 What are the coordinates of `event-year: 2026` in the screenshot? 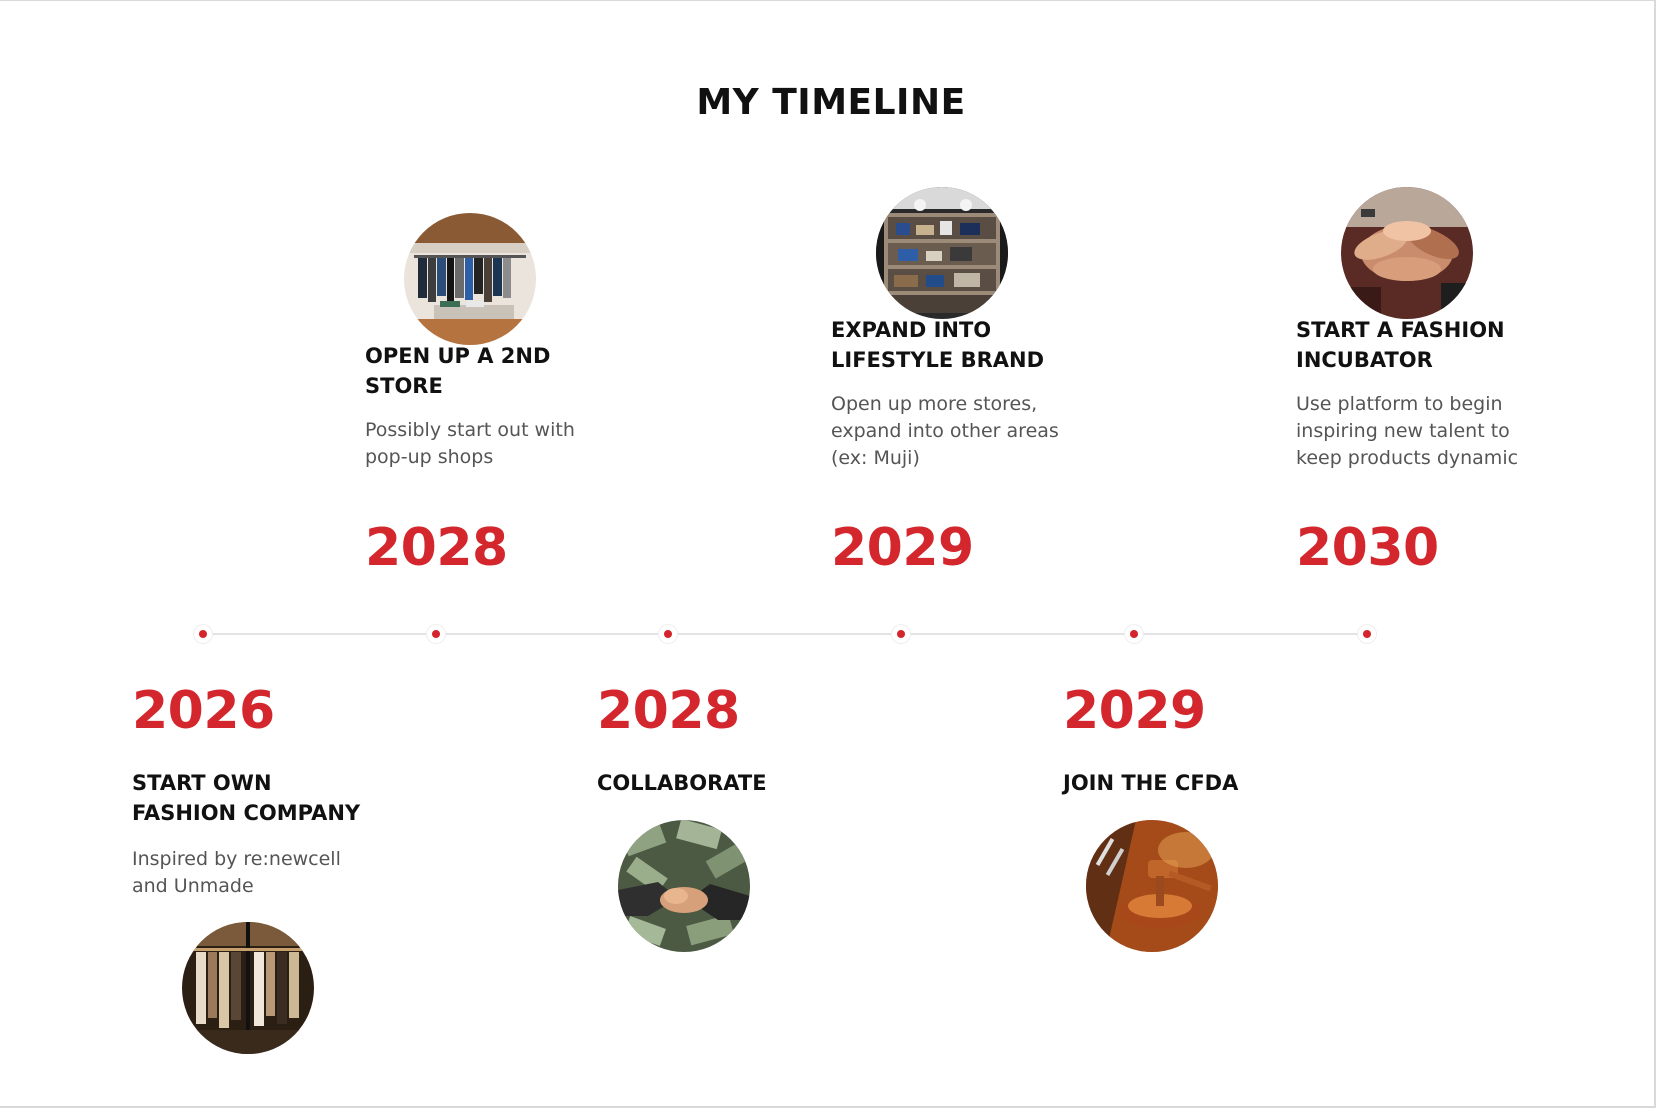 It's located at (203, 711).